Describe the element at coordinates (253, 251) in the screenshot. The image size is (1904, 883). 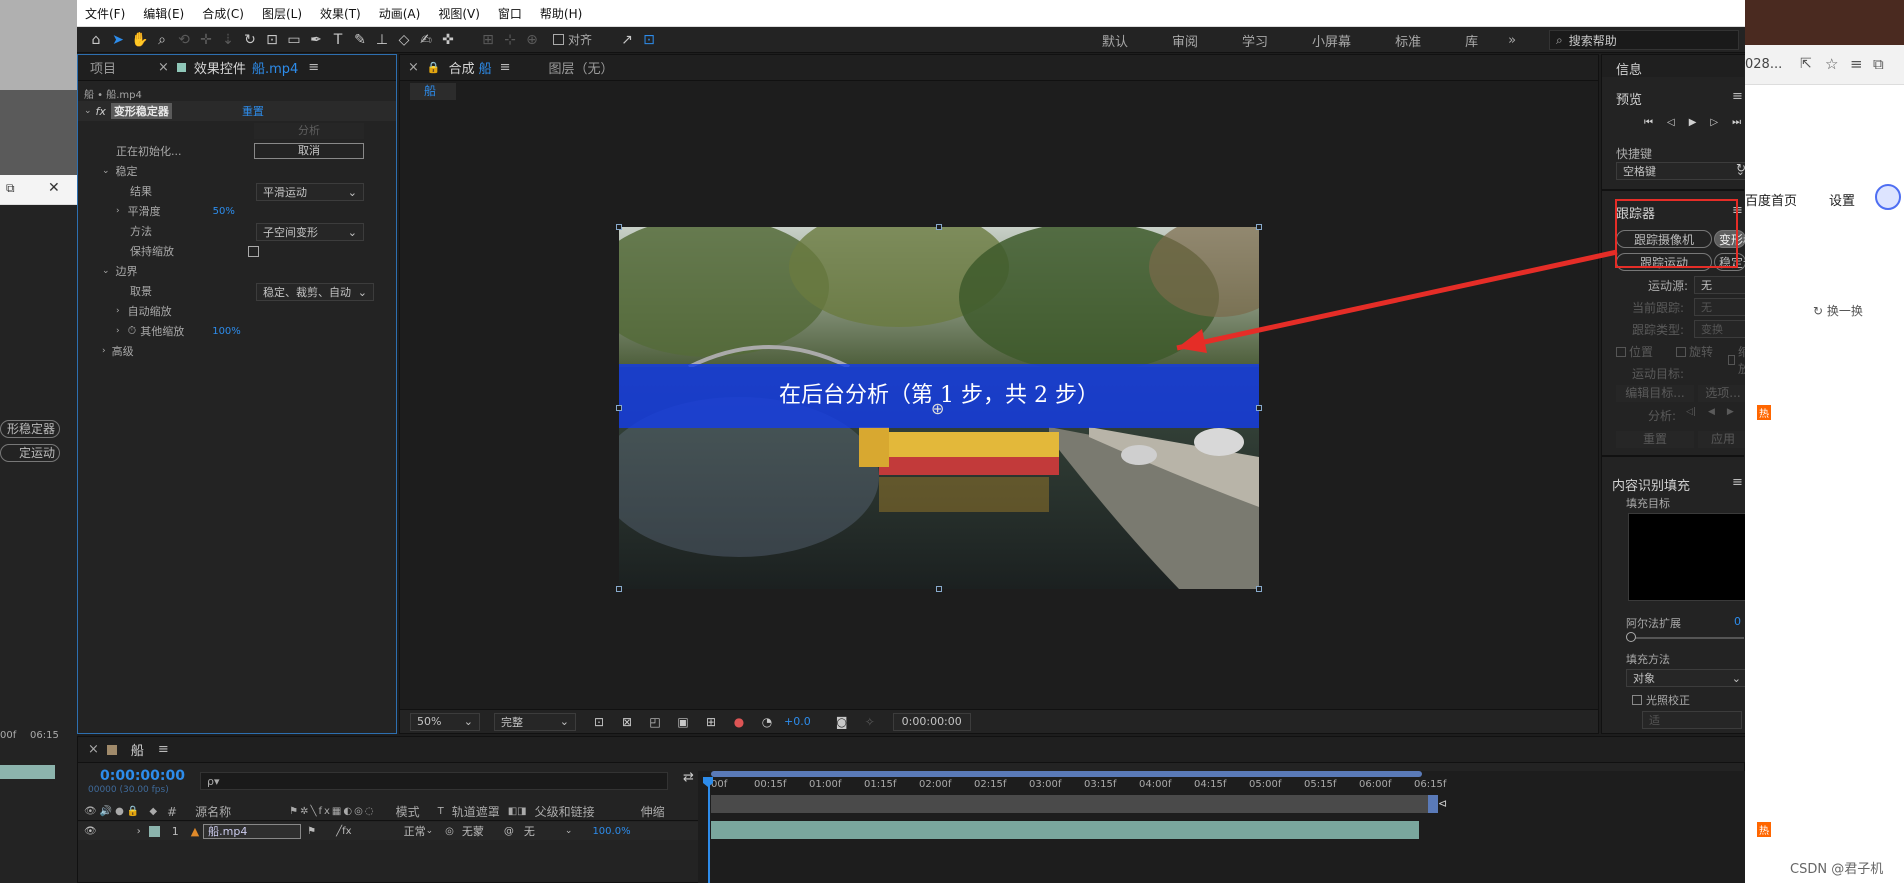
I see `keep-scale-checkbox` at that location.